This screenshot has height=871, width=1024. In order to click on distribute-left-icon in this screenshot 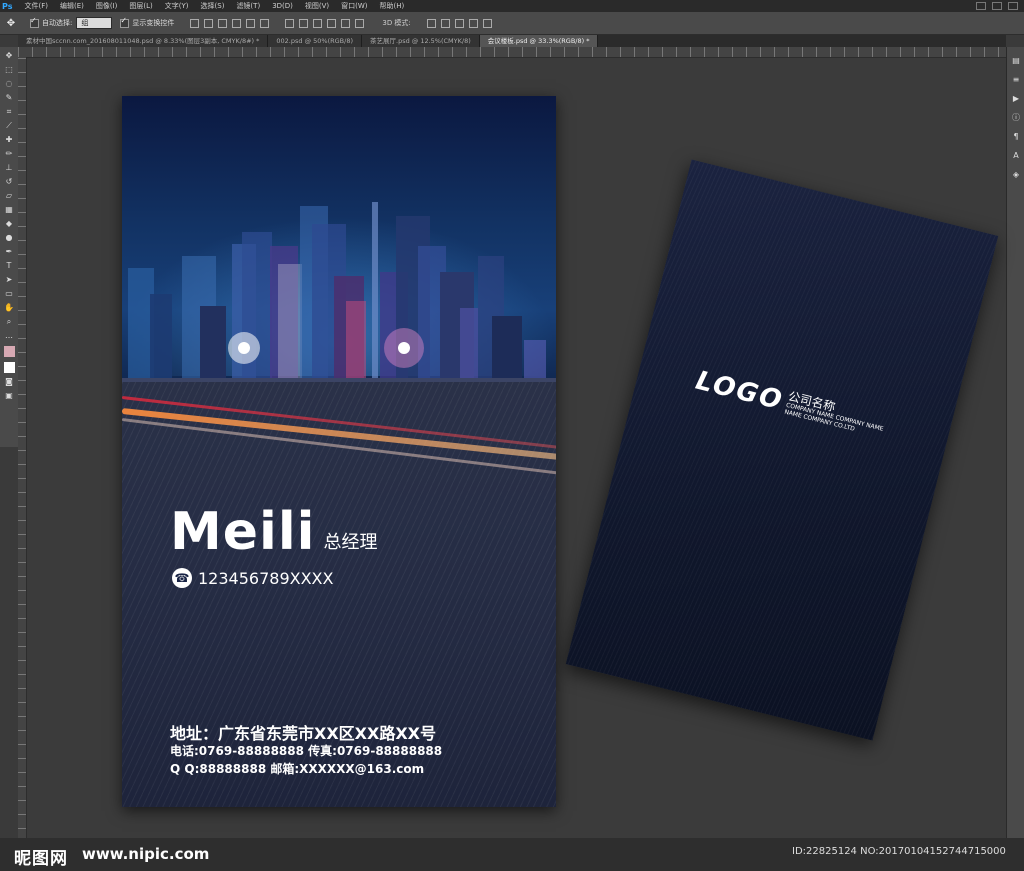, I will do `click(332, 23)`.